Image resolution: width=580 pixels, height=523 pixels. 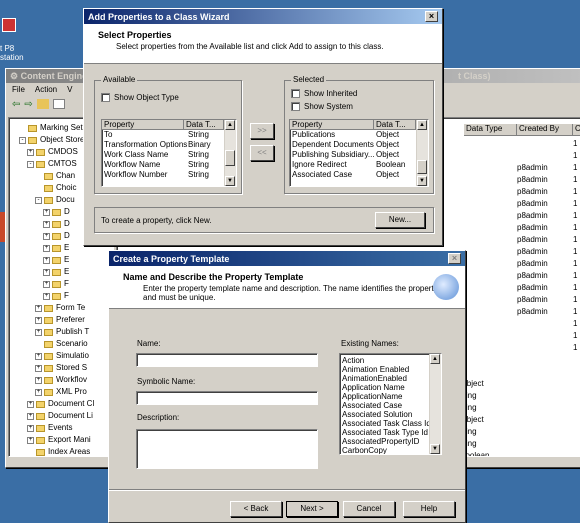 I want to click on available-scrollbar: ▲ ▼, so click(x=230, y=153).